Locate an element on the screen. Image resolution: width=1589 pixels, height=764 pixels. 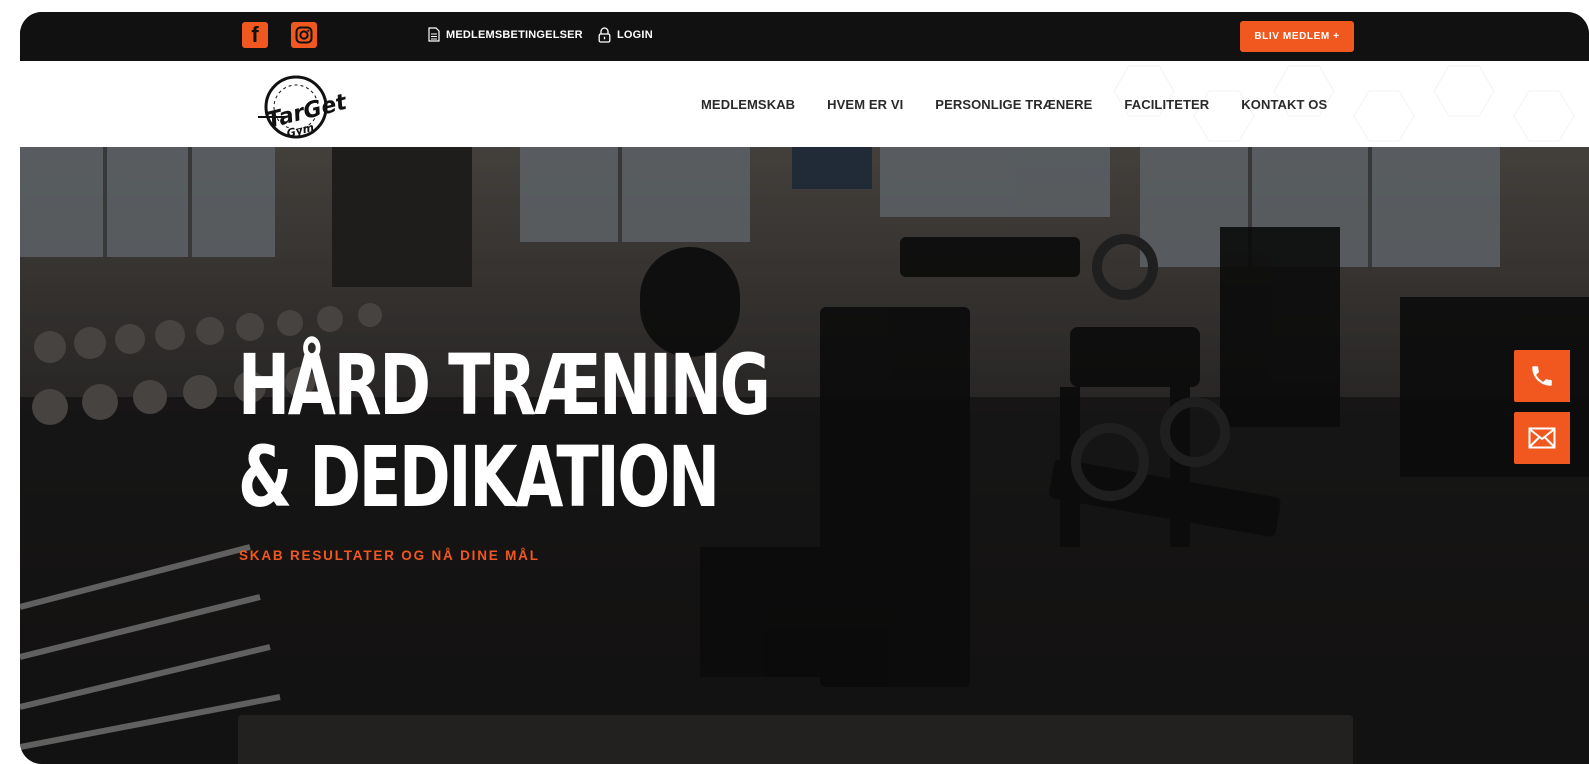
join-button: BLIV MEDLEM + is located at coordinates (1297, 36).